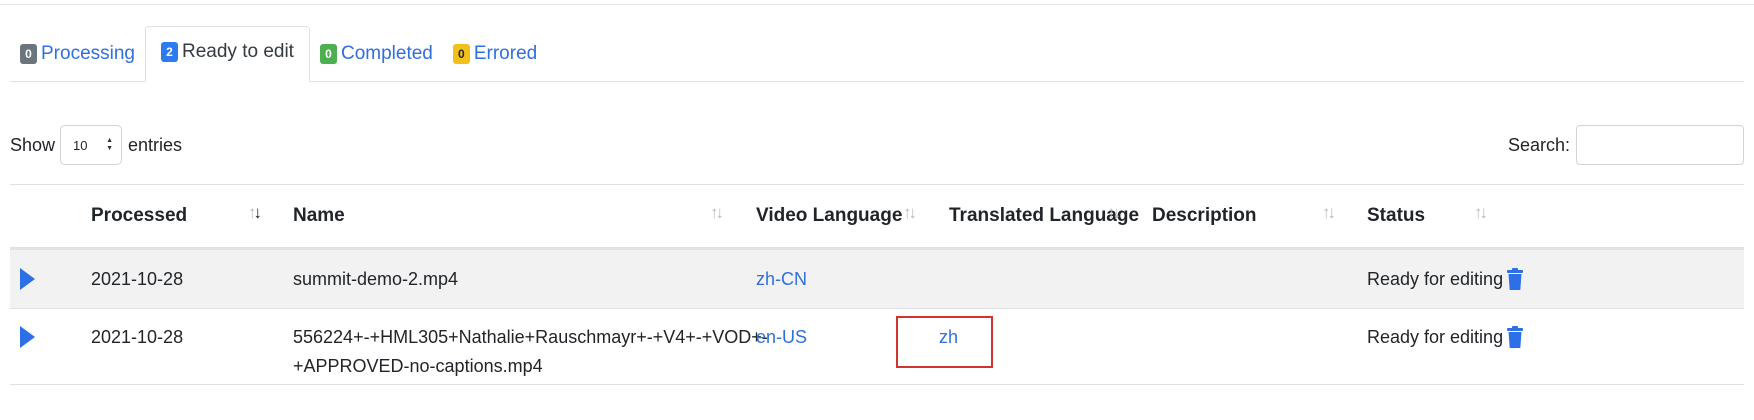 Image resolution: width=1754 pixels, height=420 pixels. I want to click on video-language-link: zh-CN, so click(781, 279).